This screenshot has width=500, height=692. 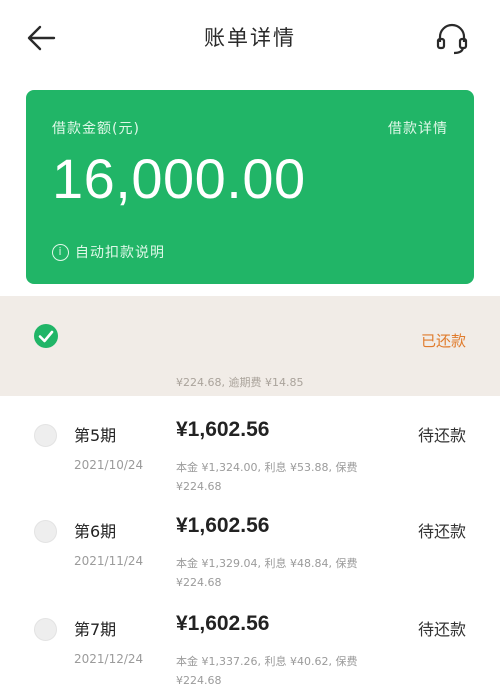 I want to click on customer-service-button, so click(x=452, y=38).